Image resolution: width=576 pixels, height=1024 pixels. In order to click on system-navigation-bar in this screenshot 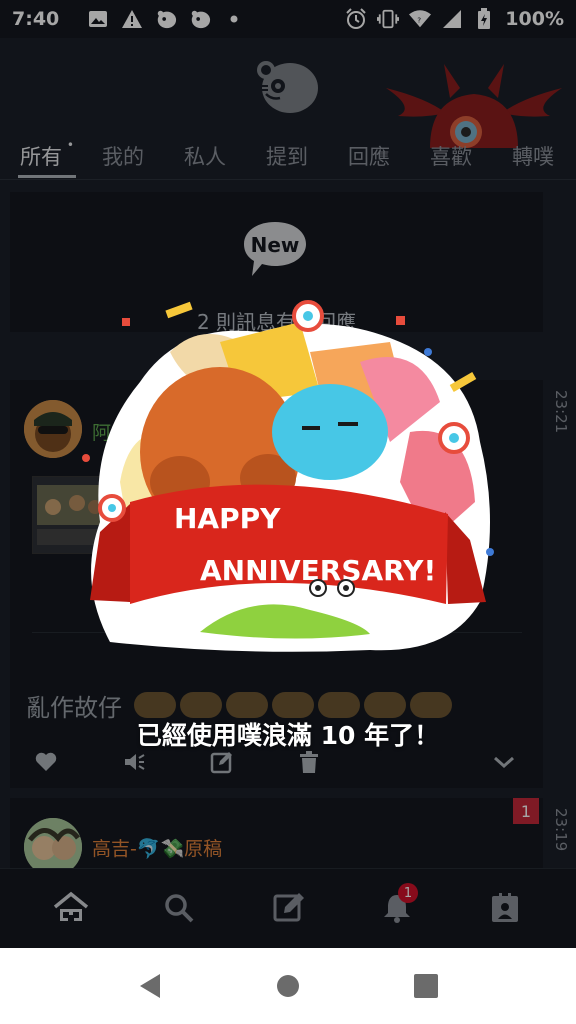, I will do `click(288, 986)`.